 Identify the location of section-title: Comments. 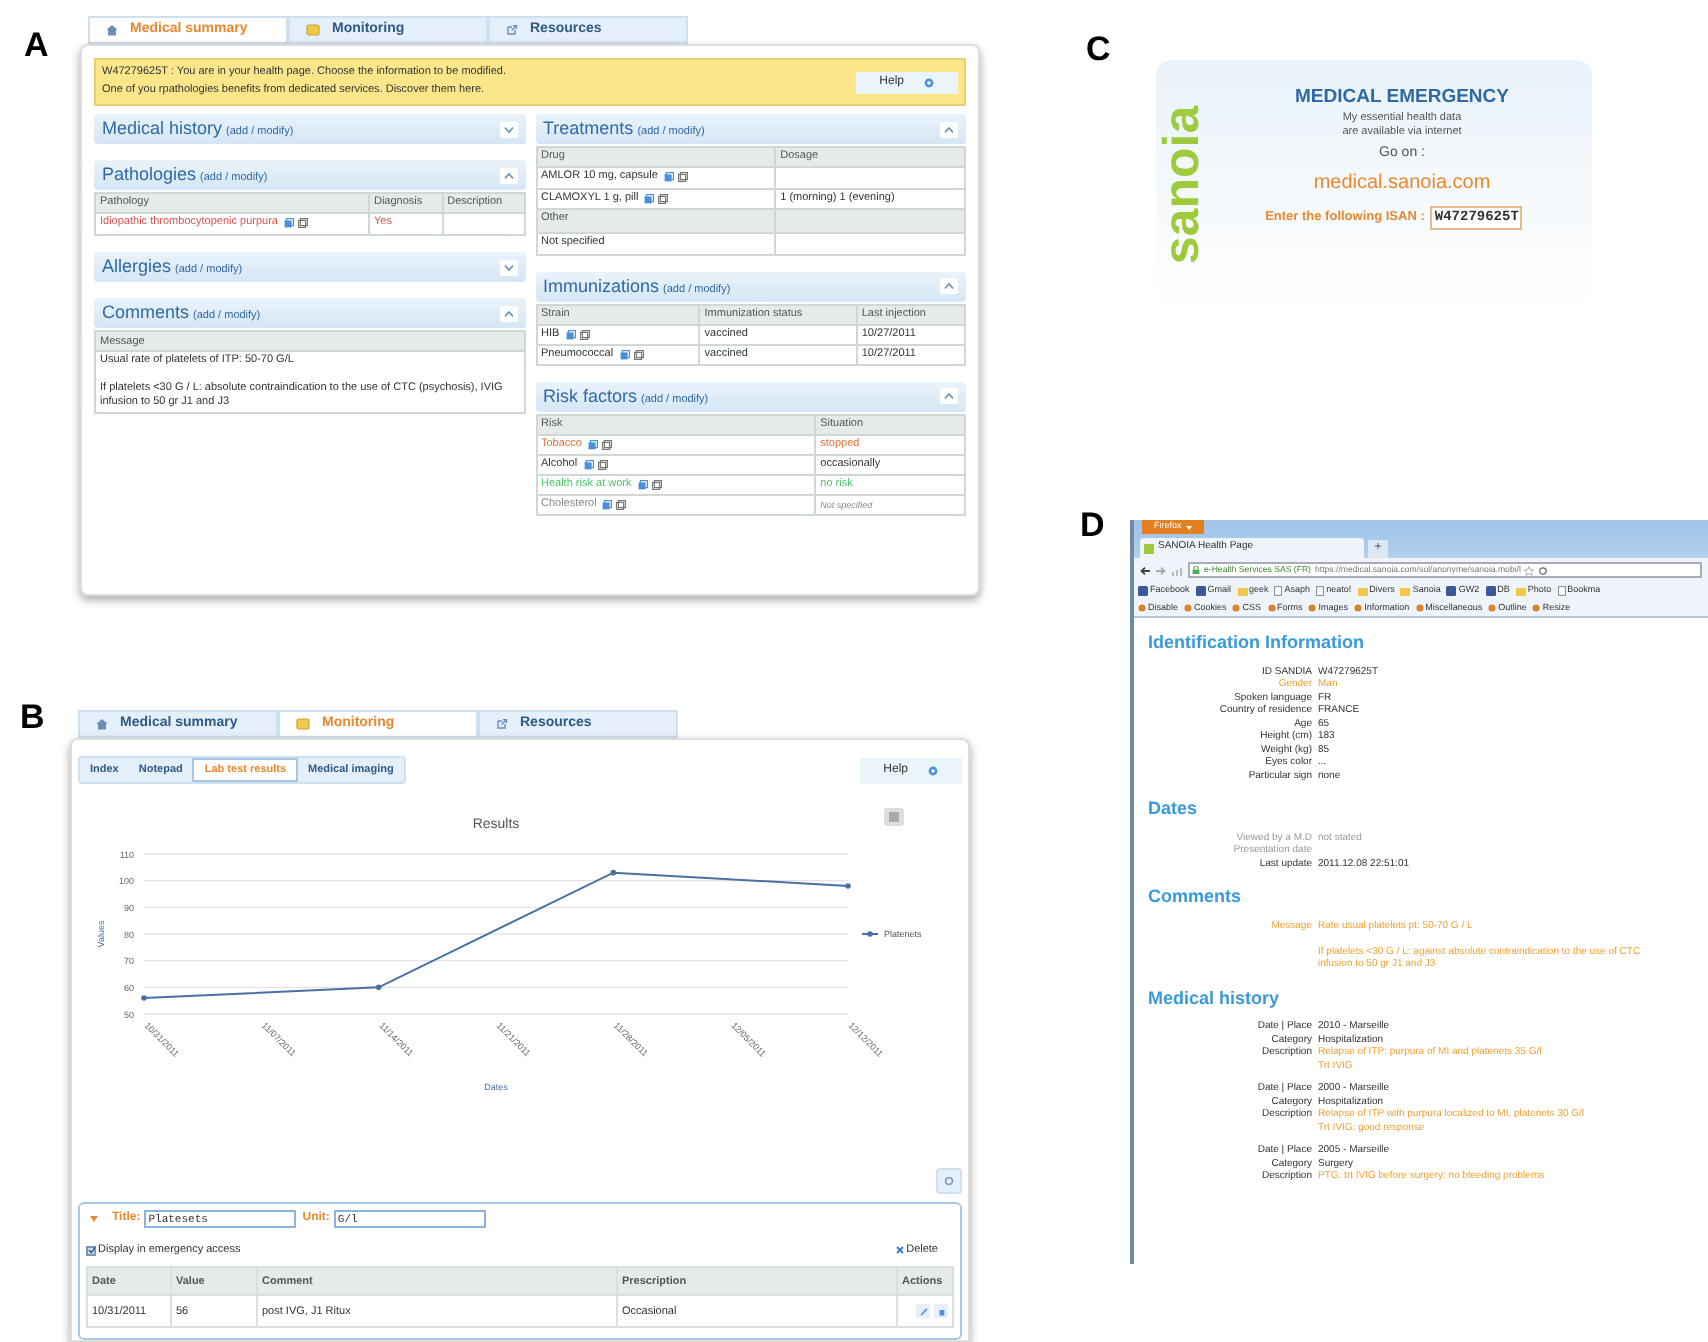
(146, 313).